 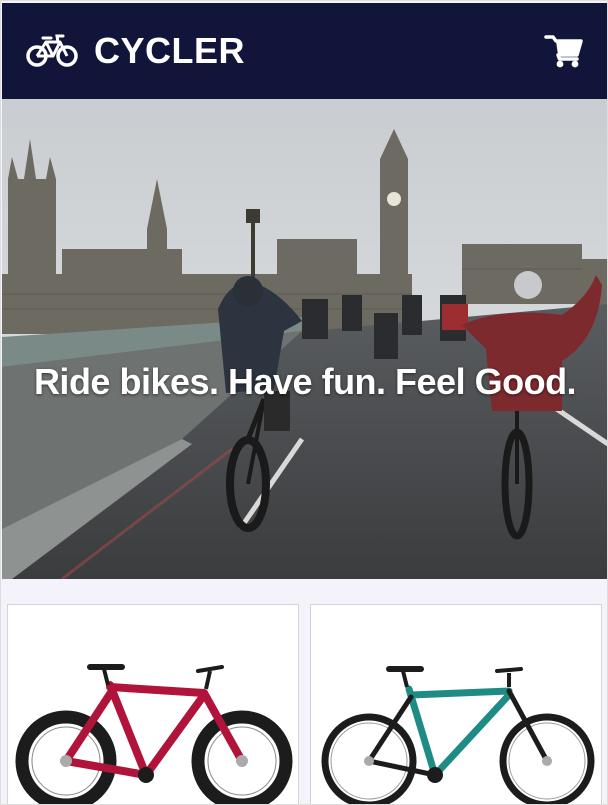 I want to click on shopping-cart-icon, so click(x=563, y=51).